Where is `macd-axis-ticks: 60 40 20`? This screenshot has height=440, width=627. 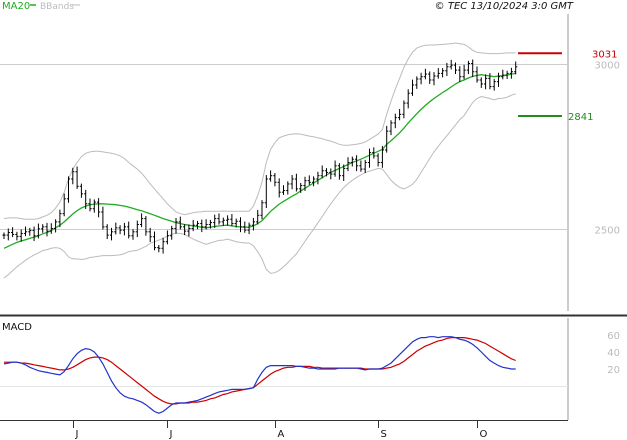
macd-axis-ticks: 60 40 20 is located at coordinates (613, 353).